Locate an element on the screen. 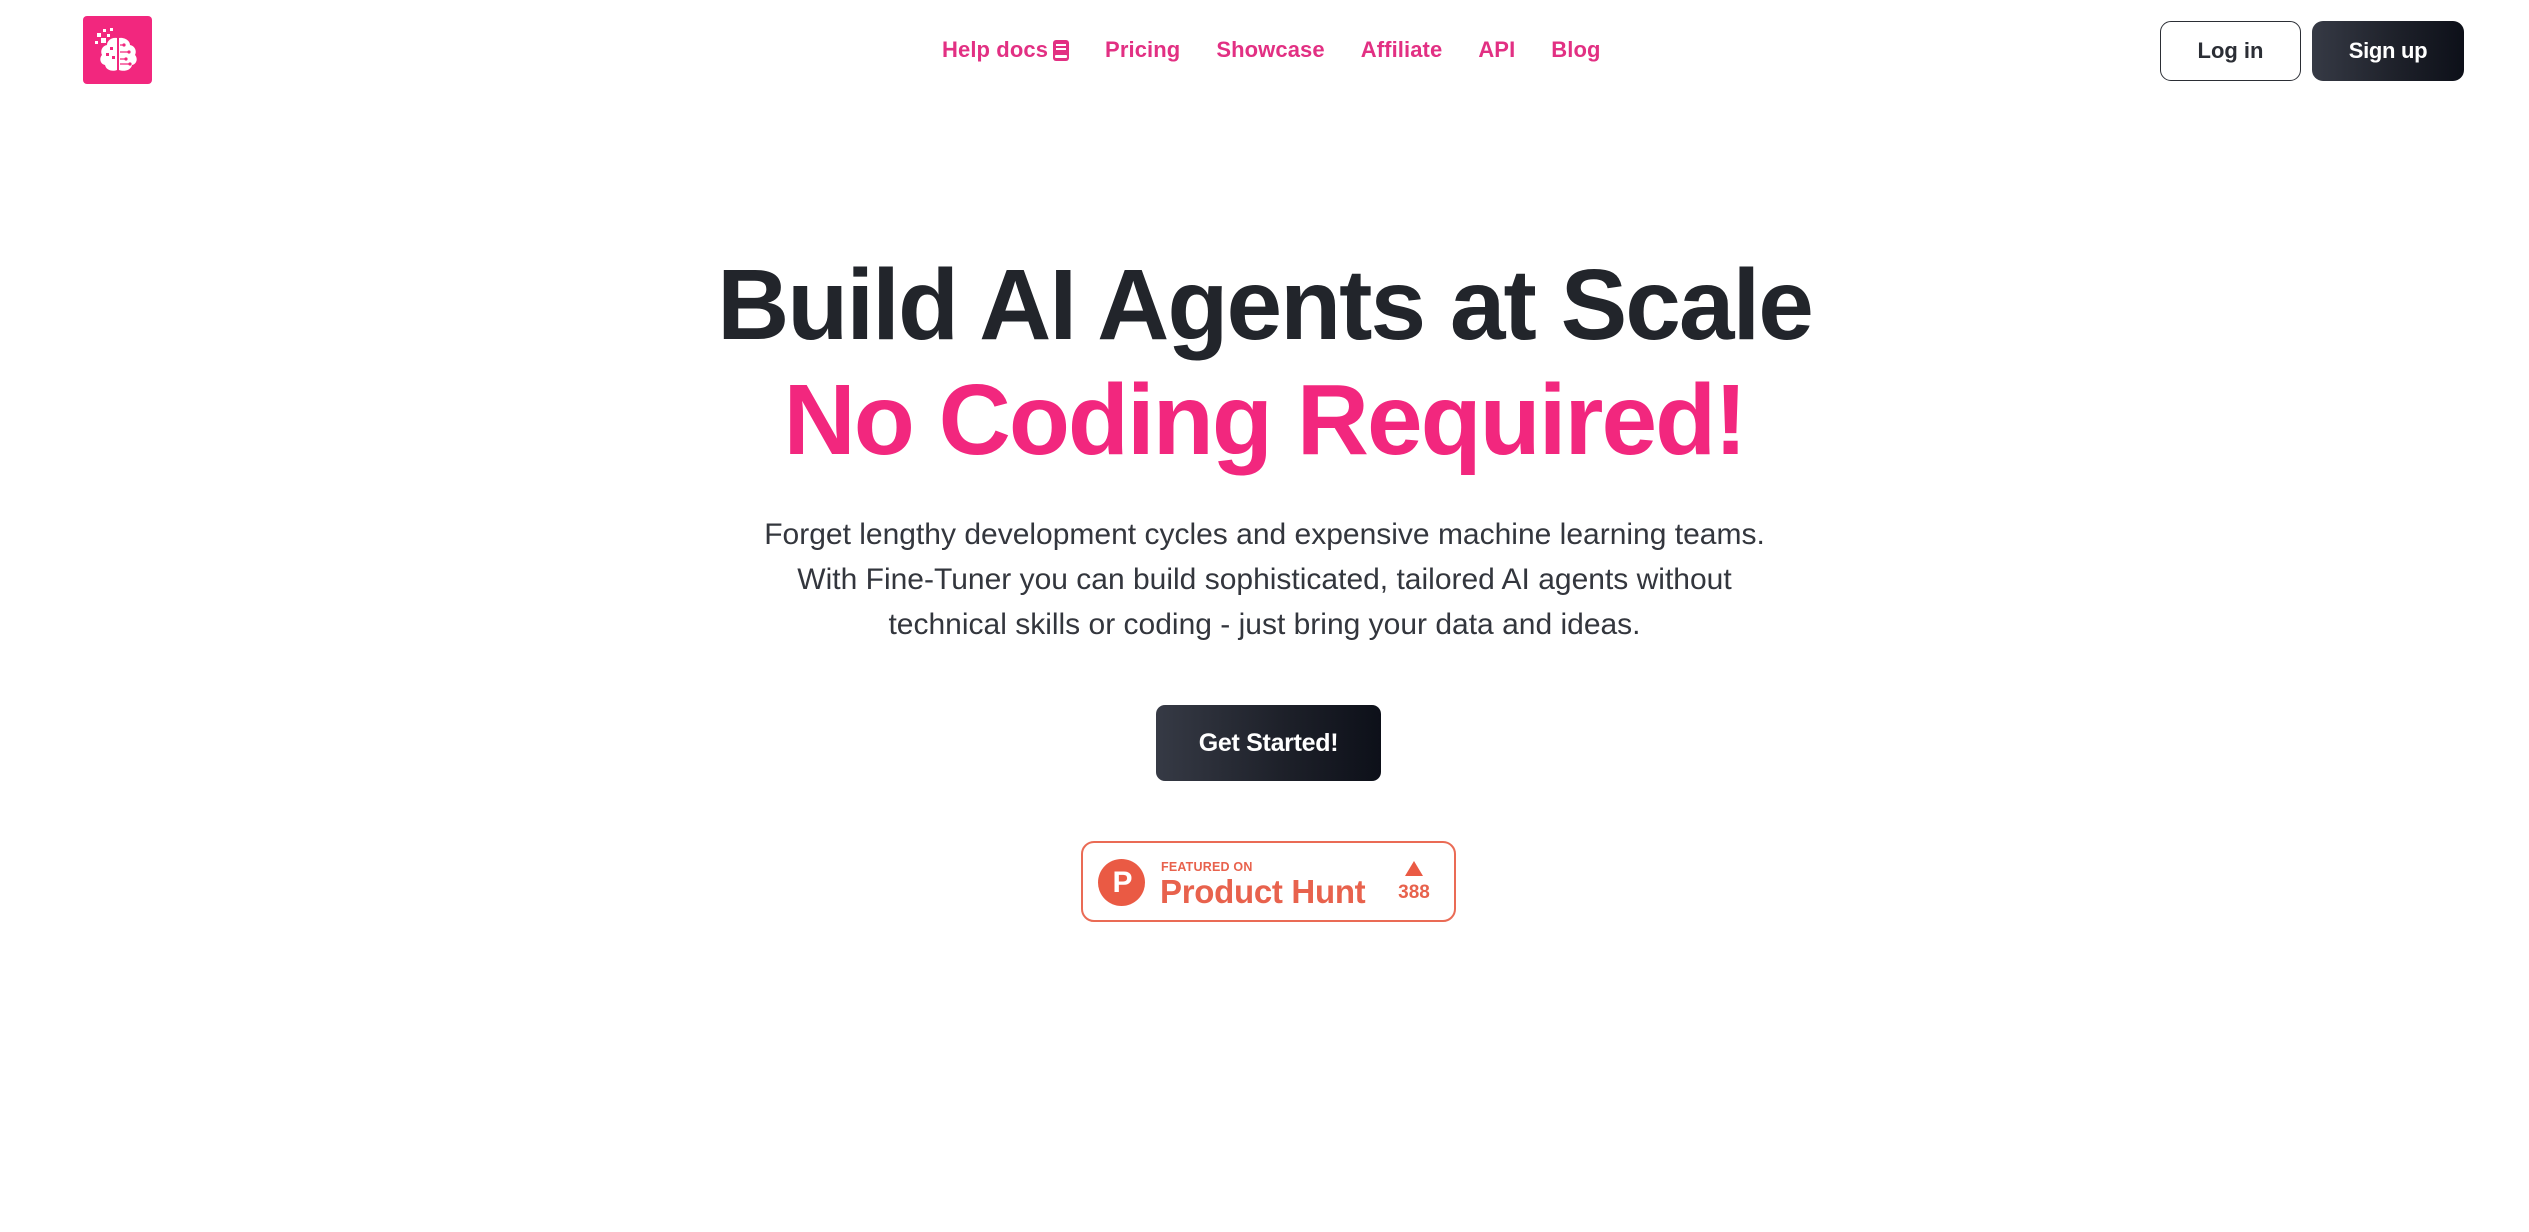 The image size is (2529, 1232). product-hunt-name: Product Hunt is located at coordinates (1263, 891).